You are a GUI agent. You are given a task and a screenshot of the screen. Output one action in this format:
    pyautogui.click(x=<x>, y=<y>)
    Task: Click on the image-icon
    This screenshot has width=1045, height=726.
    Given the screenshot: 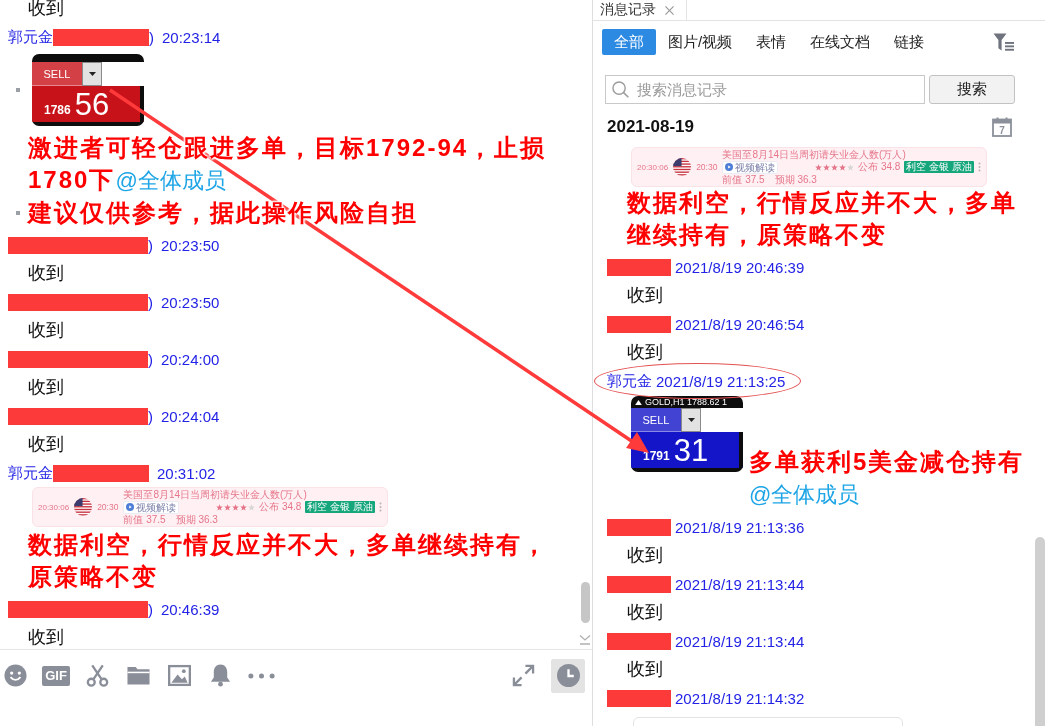 What is the action you would take?
    pyautogui.click(x=179, y=675)
    